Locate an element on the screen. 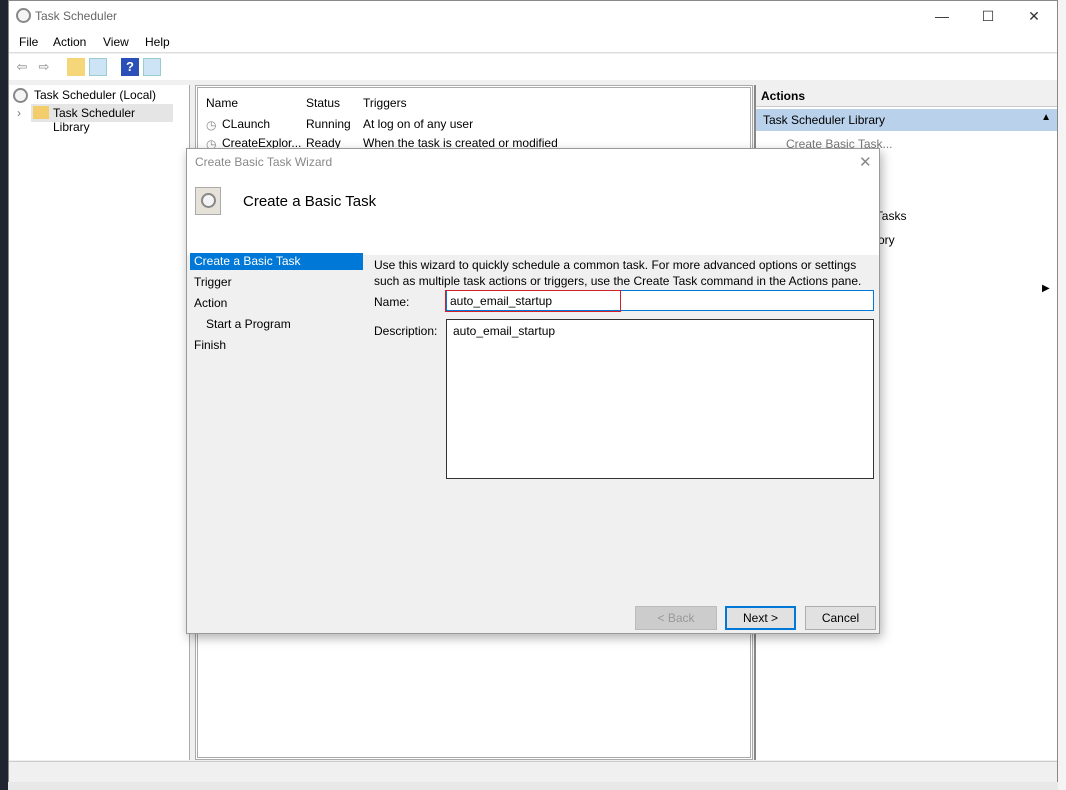 The height and width of the screenshot is (790, 1066). close-button: ✕ is located at coordinates (1034, 16).